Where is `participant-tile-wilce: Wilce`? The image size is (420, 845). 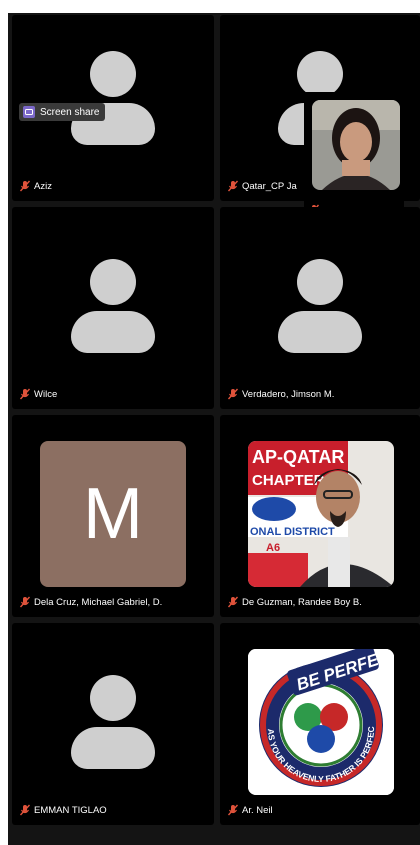
participant-tile-wilce: Wilce is located at coordinates (113, 308).